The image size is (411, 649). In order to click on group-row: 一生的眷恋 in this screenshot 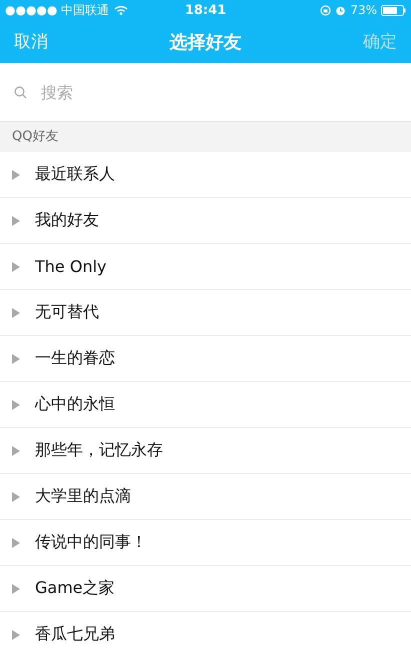, I will do `click(205, 359)`.